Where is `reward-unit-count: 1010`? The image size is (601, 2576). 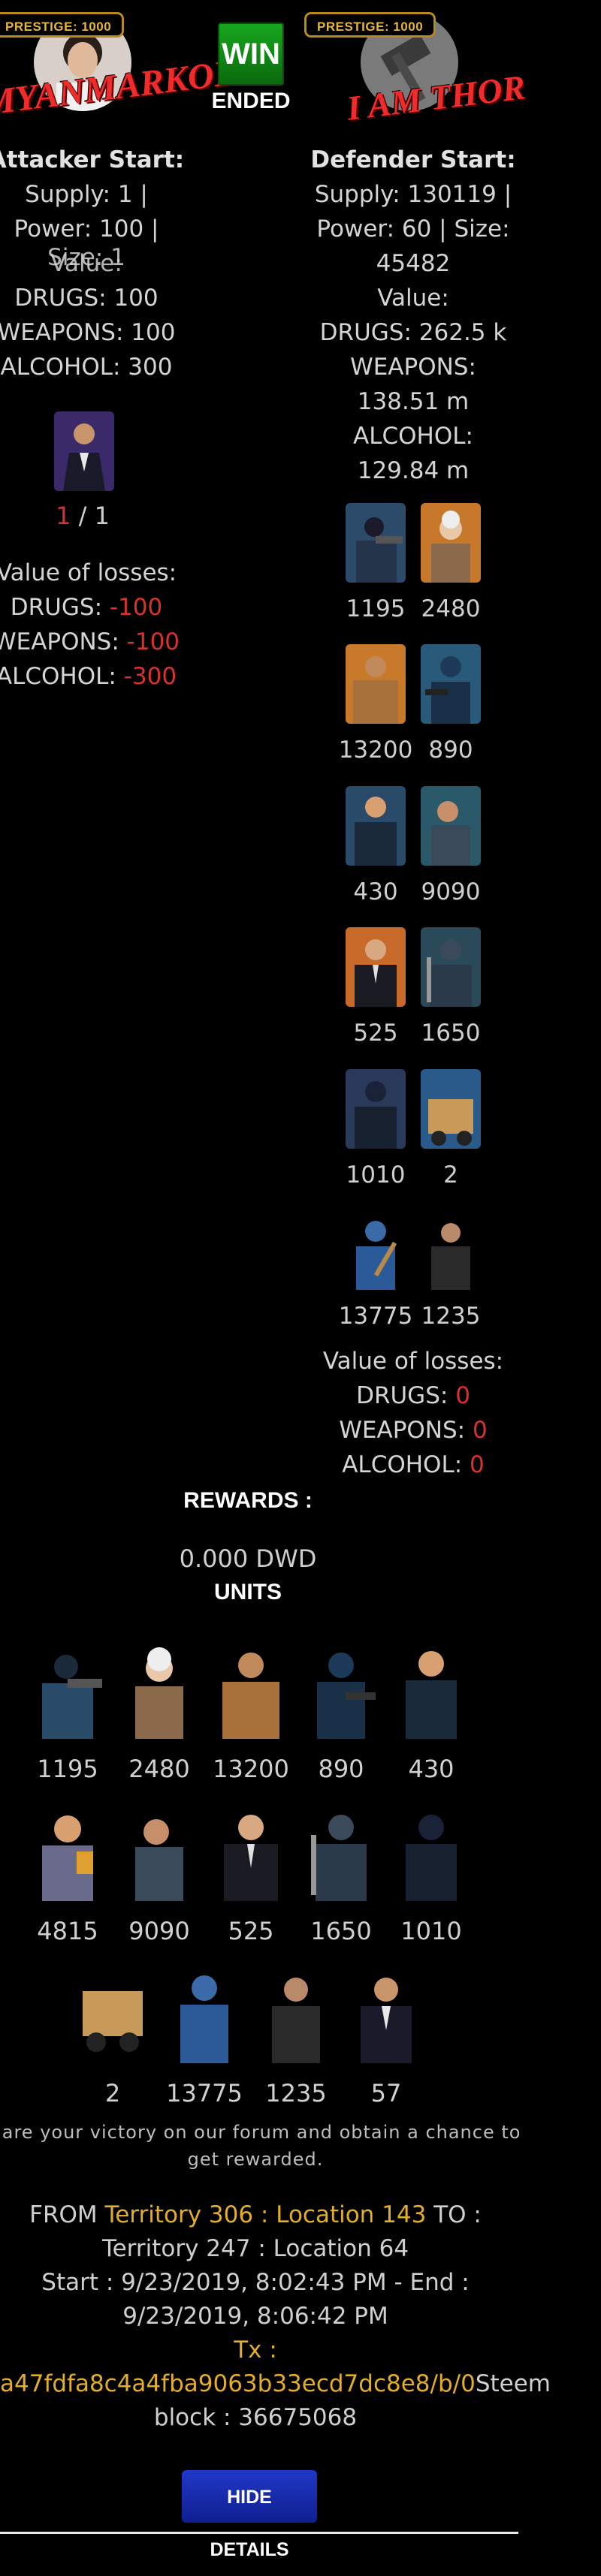 reward-unit-count: 1010 is located at coordinates (431, 1931).